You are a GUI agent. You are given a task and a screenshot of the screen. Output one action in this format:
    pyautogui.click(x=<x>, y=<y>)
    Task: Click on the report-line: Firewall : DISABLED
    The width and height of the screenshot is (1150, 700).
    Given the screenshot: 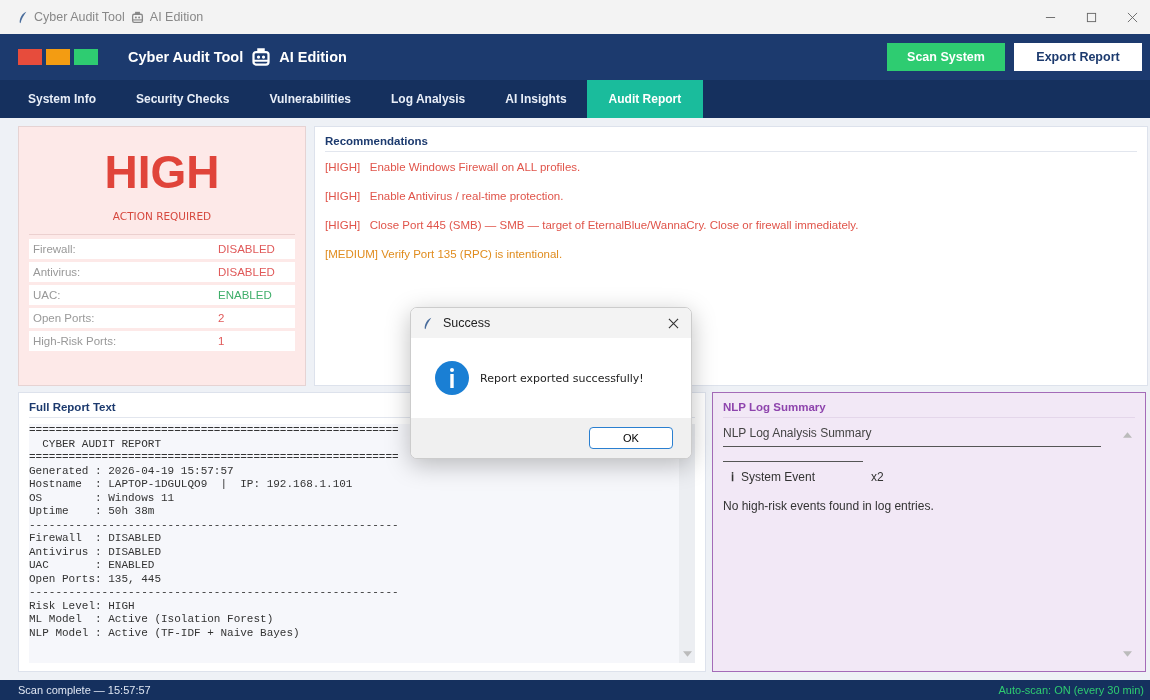 What is the action you would take?
    pyautogui.click(x=95, y=539)
    